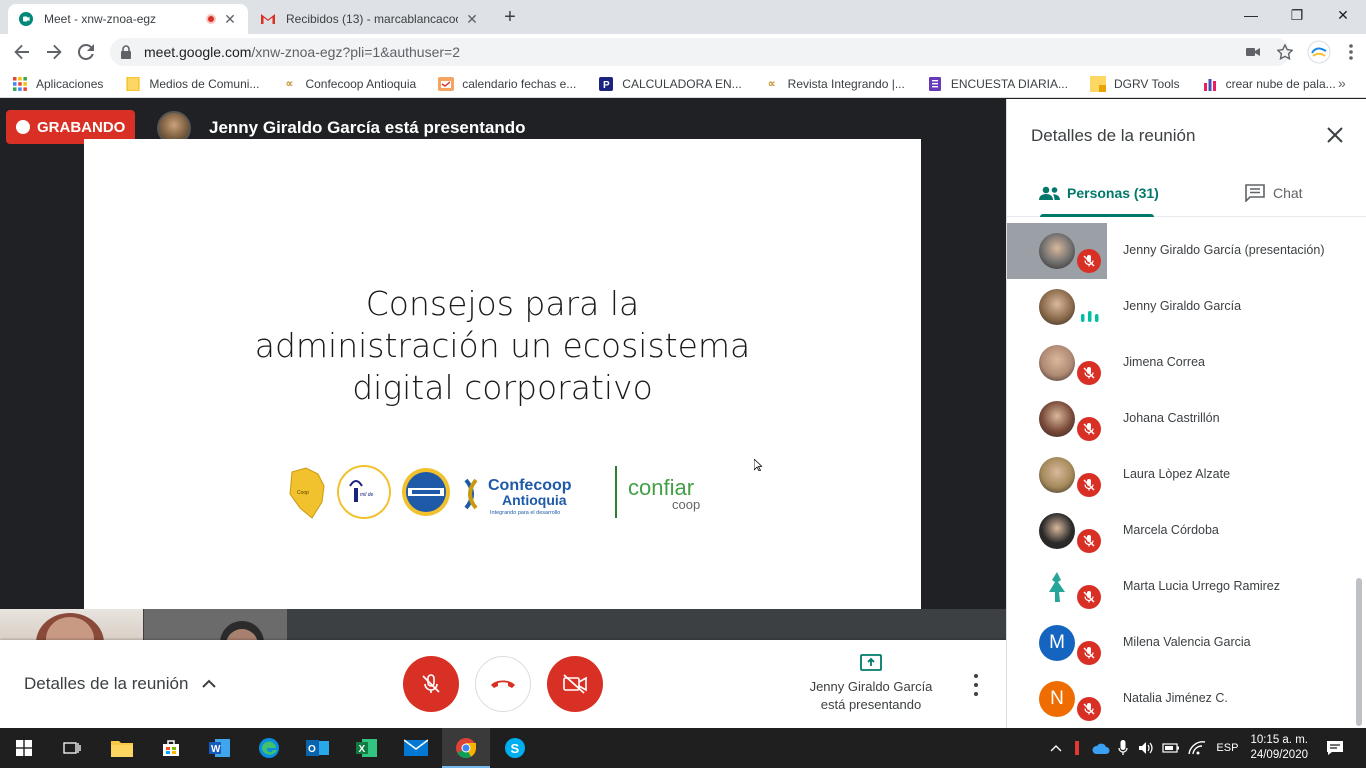  I want to click on forms-icon, so click(935, 84).